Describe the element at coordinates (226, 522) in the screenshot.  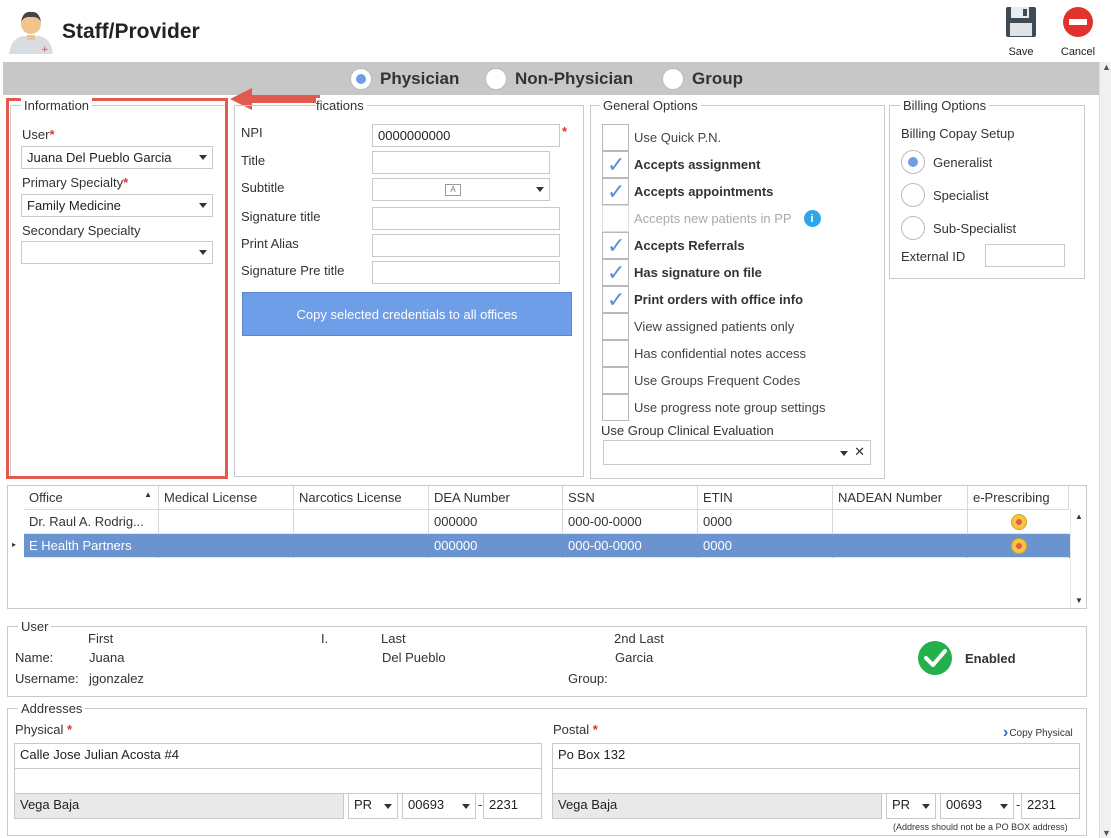
I see `table-cell` at that location.